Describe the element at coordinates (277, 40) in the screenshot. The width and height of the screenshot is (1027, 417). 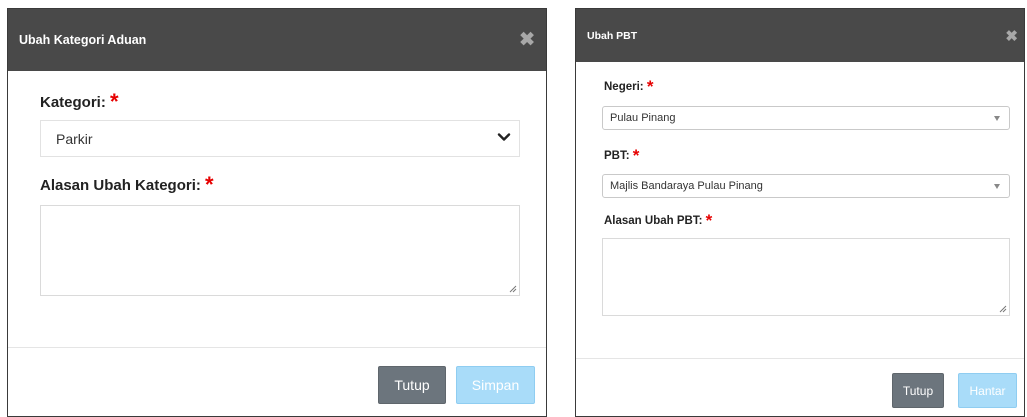
I see `modal-header: Ubah Kategori Aduan ✖` at that location.